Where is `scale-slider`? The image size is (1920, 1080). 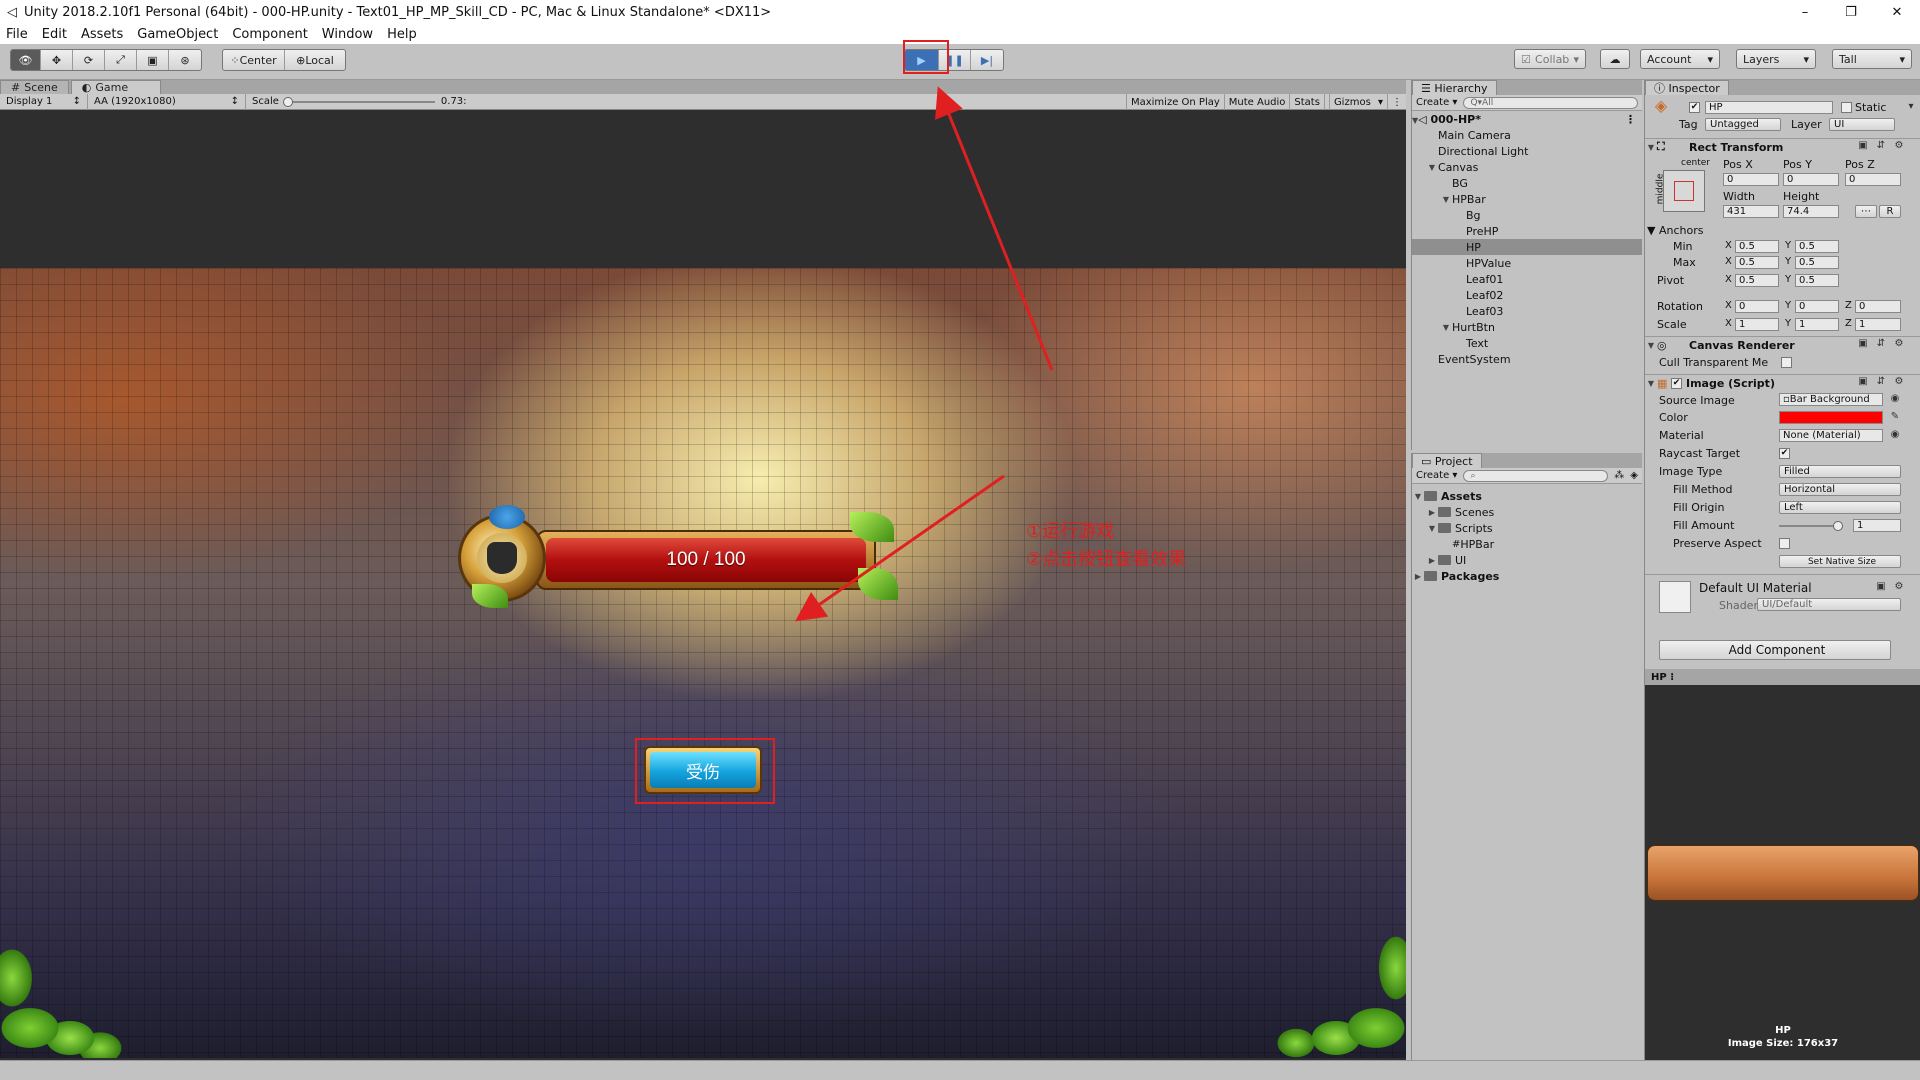
scale-slider is located at coordinates (358, 101).